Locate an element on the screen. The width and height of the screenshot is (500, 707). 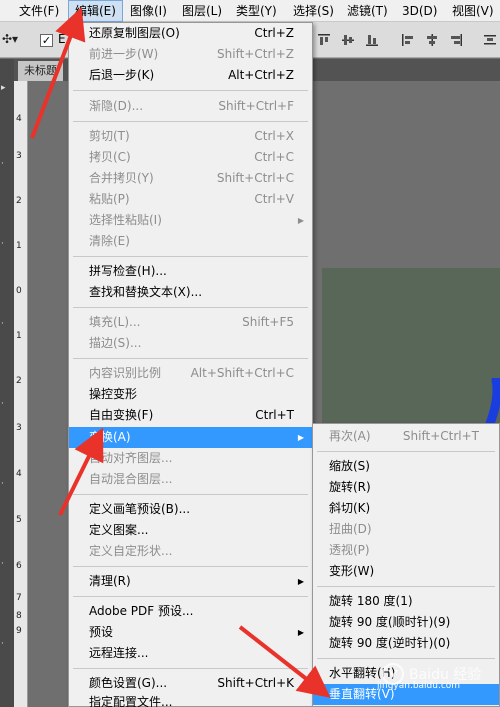
ruler-number: 6 is located at coordinates (19, 566).